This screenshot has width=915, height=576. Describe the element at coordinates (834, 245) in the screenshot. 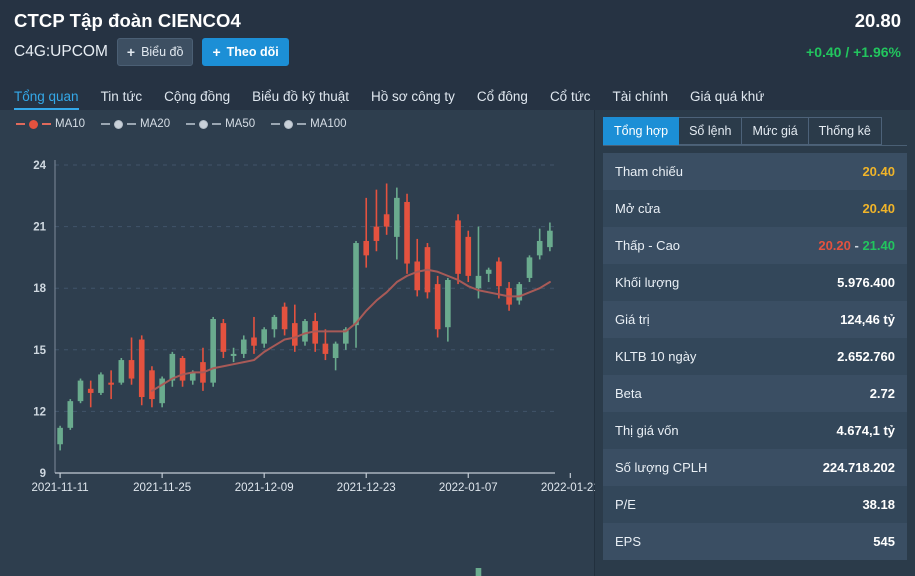

I see `low-price: 20.20` at that location.